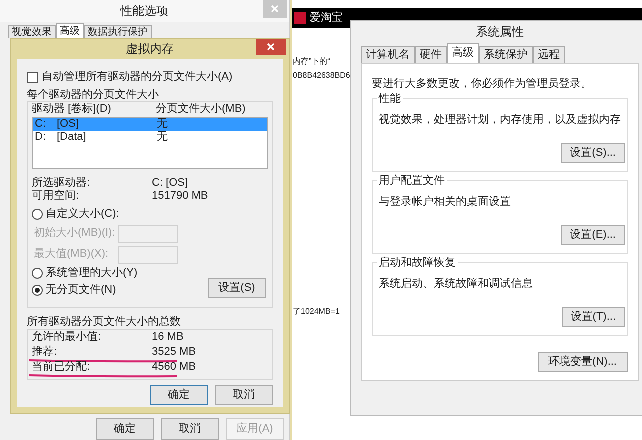  What do you see at coordinates (137, 77) in the screenshot?
I see `checkbox-label: 自动管理所有驱动器的分页文件大小(A)` at bounding box center [137, 77].